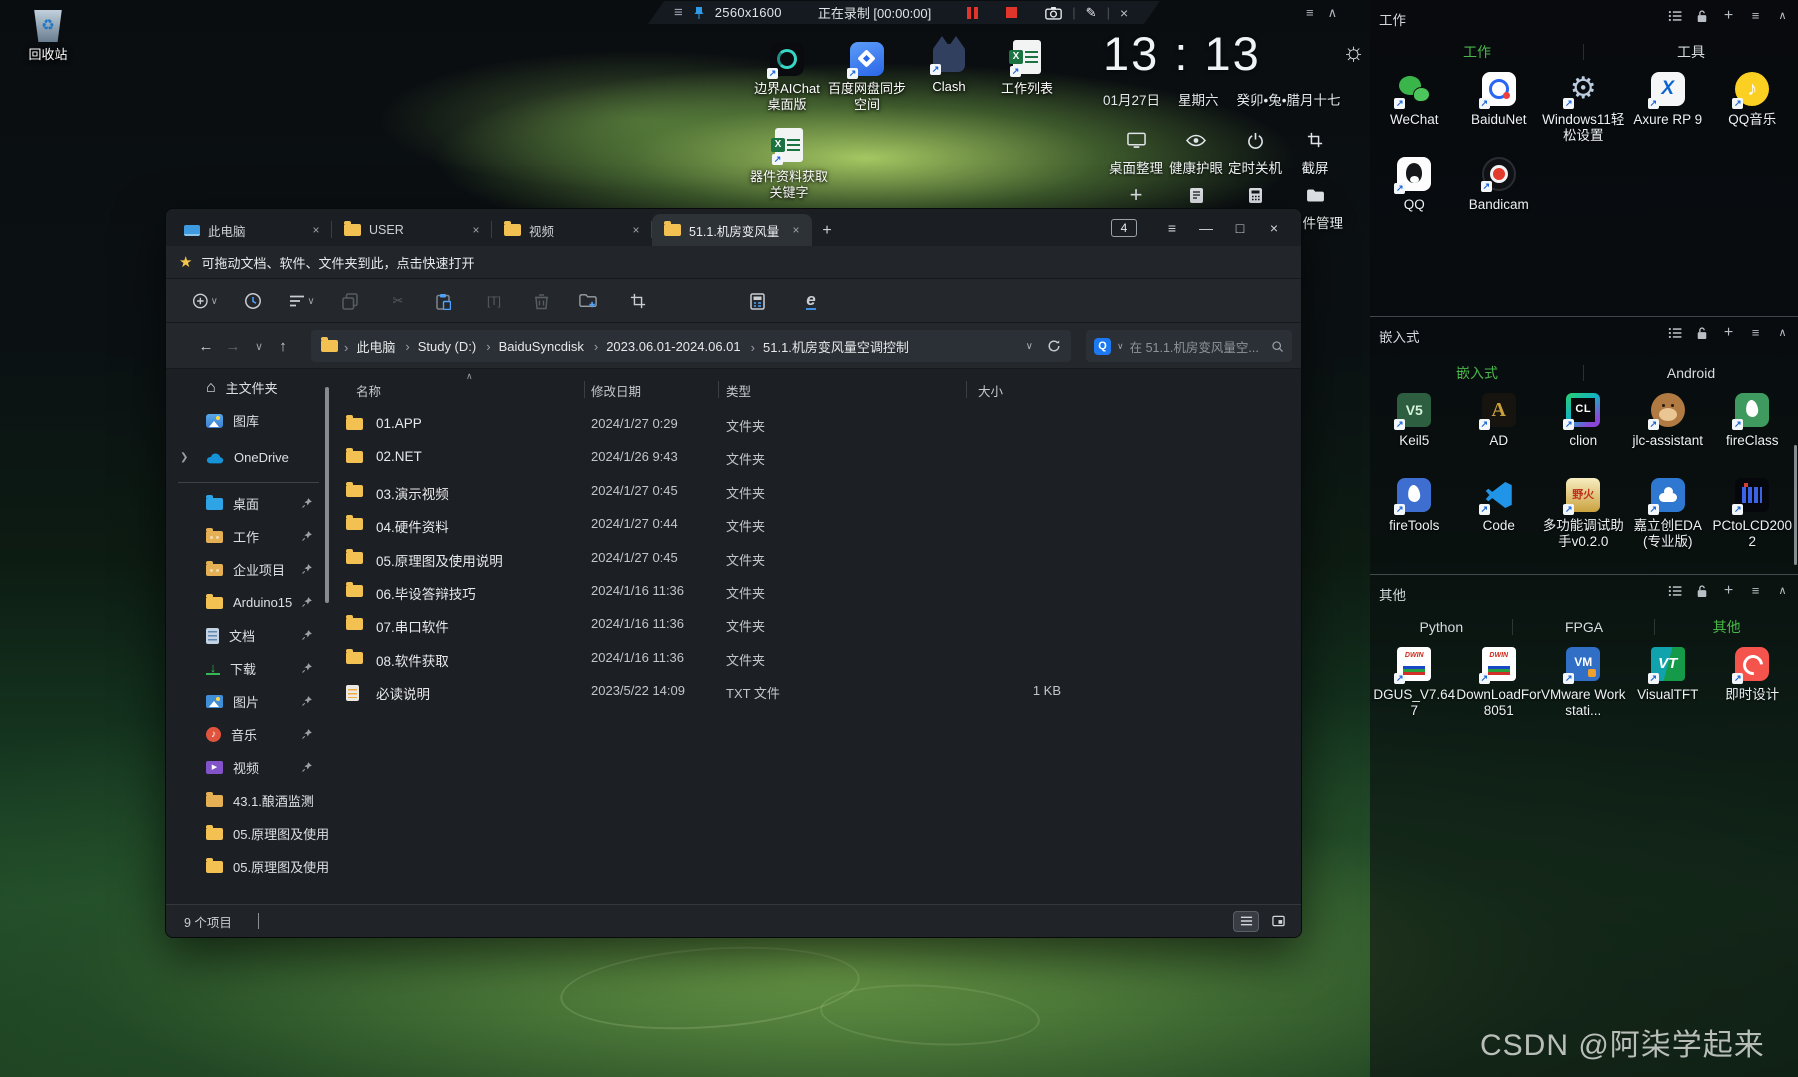 This screenshot has height=1077, width=1798. I want to click on tab-videos: 视频 ×, so click(572, 230).